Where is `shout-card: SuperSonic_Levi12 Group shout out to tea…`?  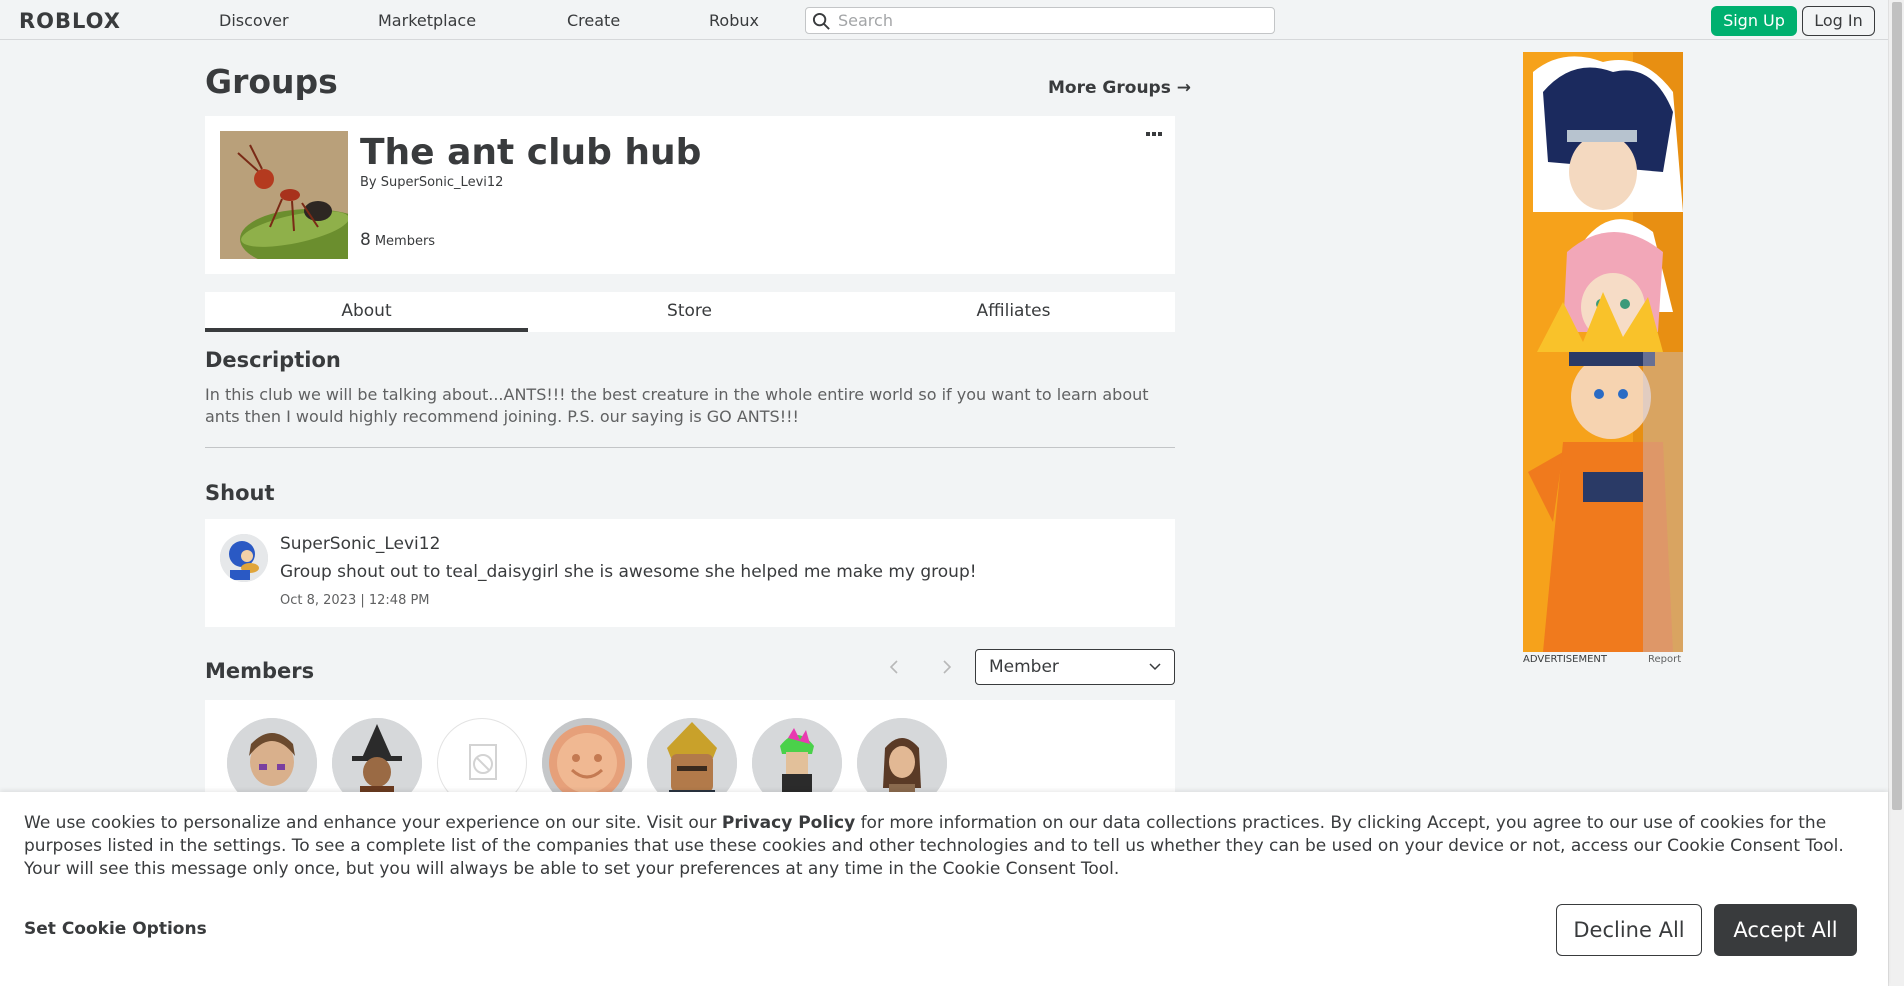 shout-card: SuperSonic_Levi12 Group shout out to tea… is located at coordinates (690, 573).